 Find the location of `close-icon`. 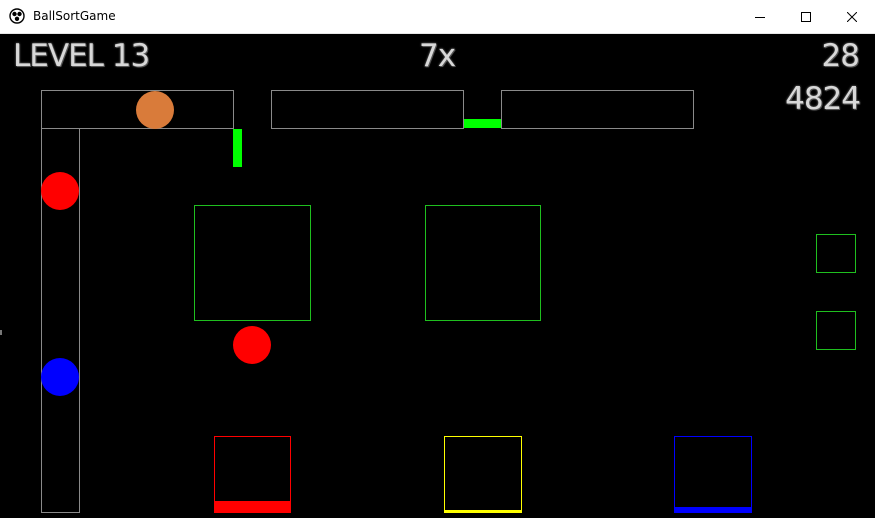

close-icon is located at coordinates (852, 16).